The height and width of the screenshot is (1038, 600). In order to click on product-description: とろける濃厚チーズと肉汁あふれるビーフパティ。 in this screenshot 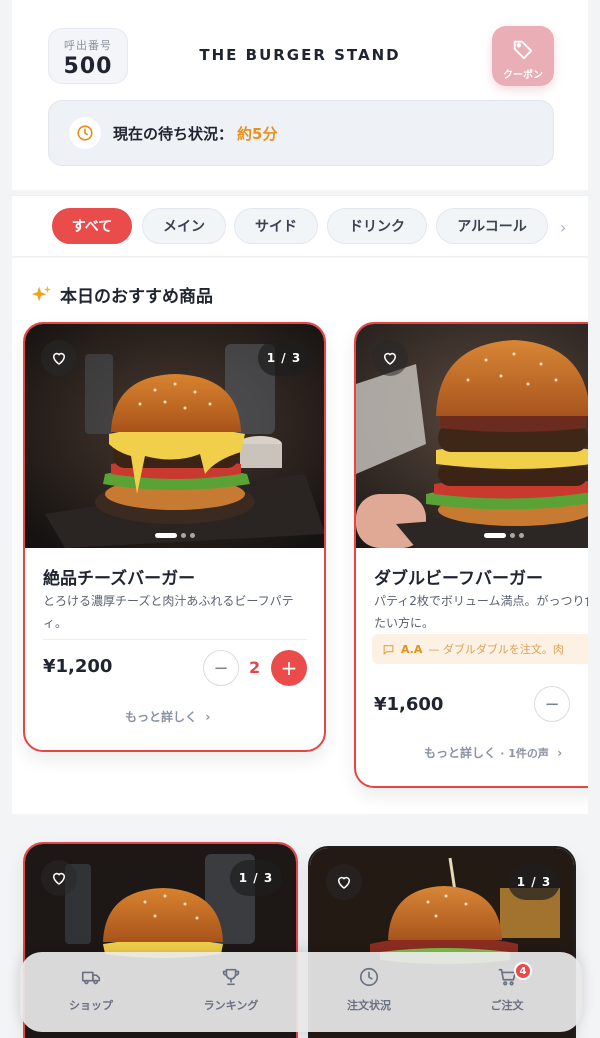, I will do `click(168, 612)`.